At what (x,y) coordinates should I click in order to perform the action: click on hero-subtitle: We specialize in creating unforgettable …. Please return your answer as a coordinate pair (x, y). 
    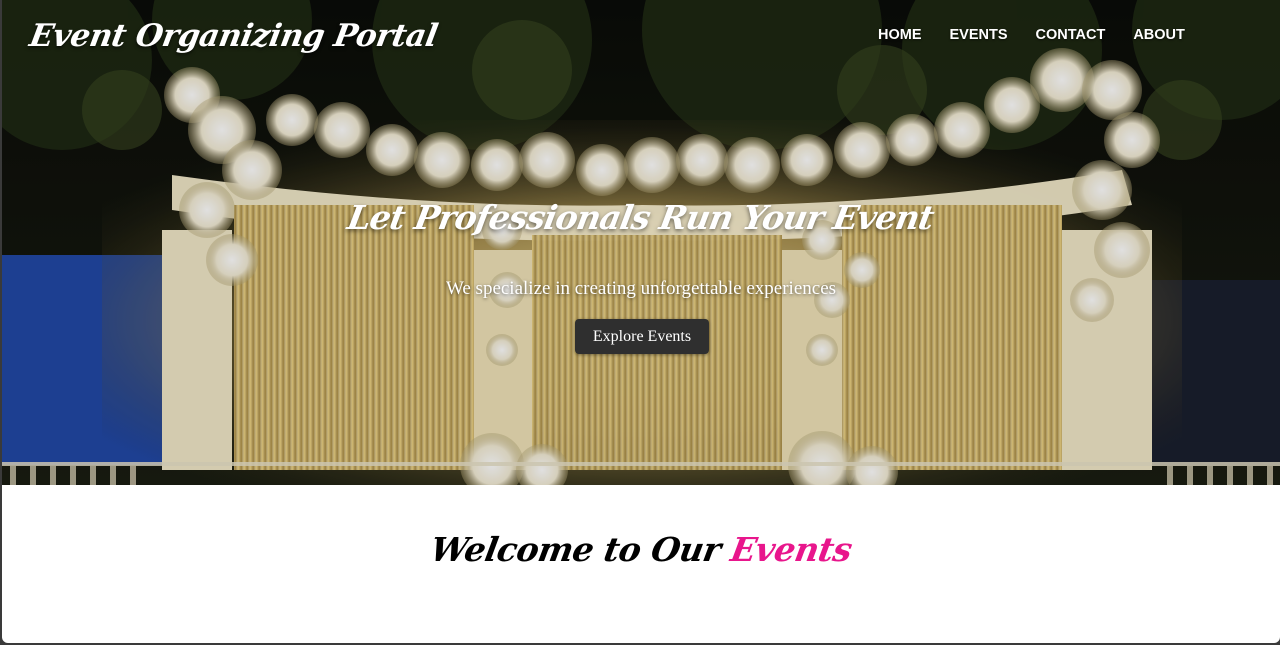
    Looking at the image, I should click on (641, 288).